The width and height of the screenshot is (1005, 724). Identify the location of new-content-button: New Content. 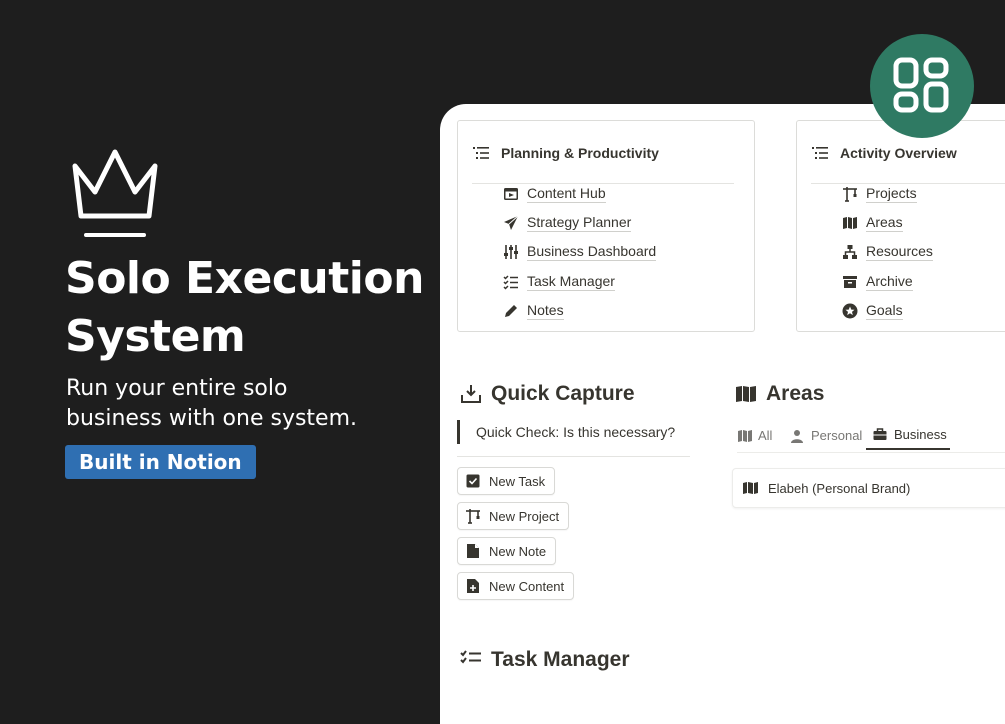
(516, 586).